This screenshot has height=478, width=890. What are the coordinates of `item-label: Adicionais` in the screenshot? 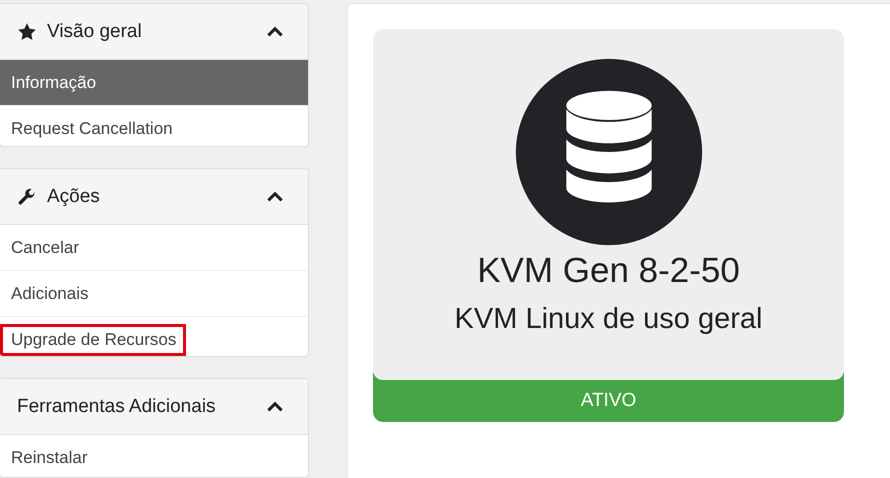 It's located at (49, 294).